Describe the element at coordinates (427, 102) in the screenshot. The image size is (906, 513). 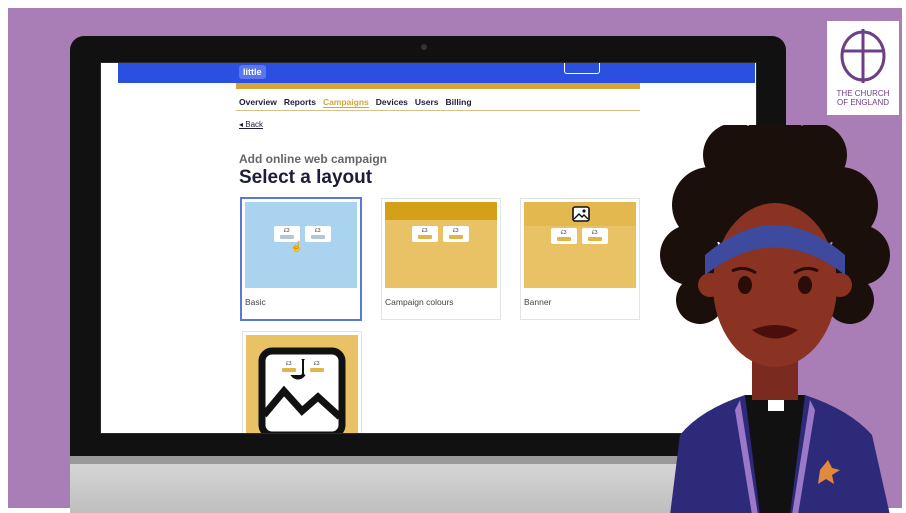
I see `tab-users: Users` at that location.